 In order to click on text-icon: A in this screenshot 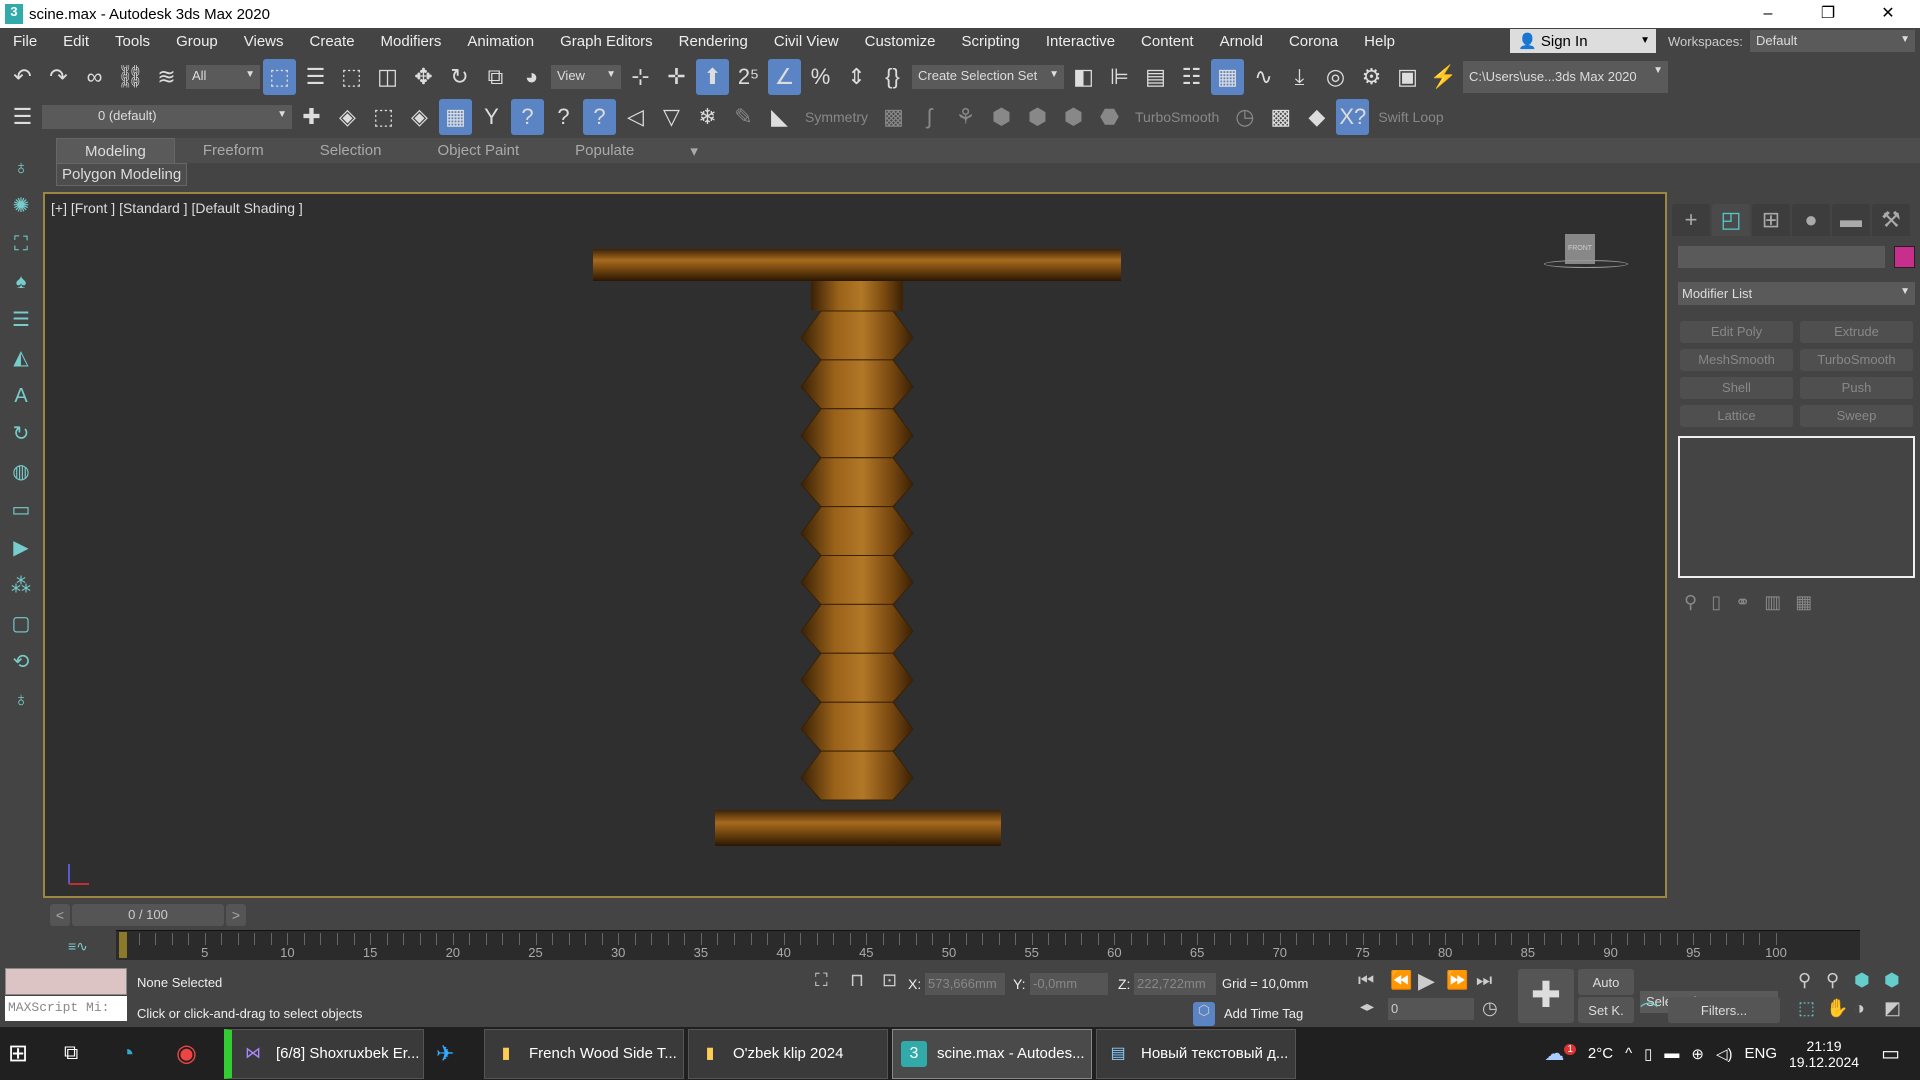, I will do `click(21, 396)`.